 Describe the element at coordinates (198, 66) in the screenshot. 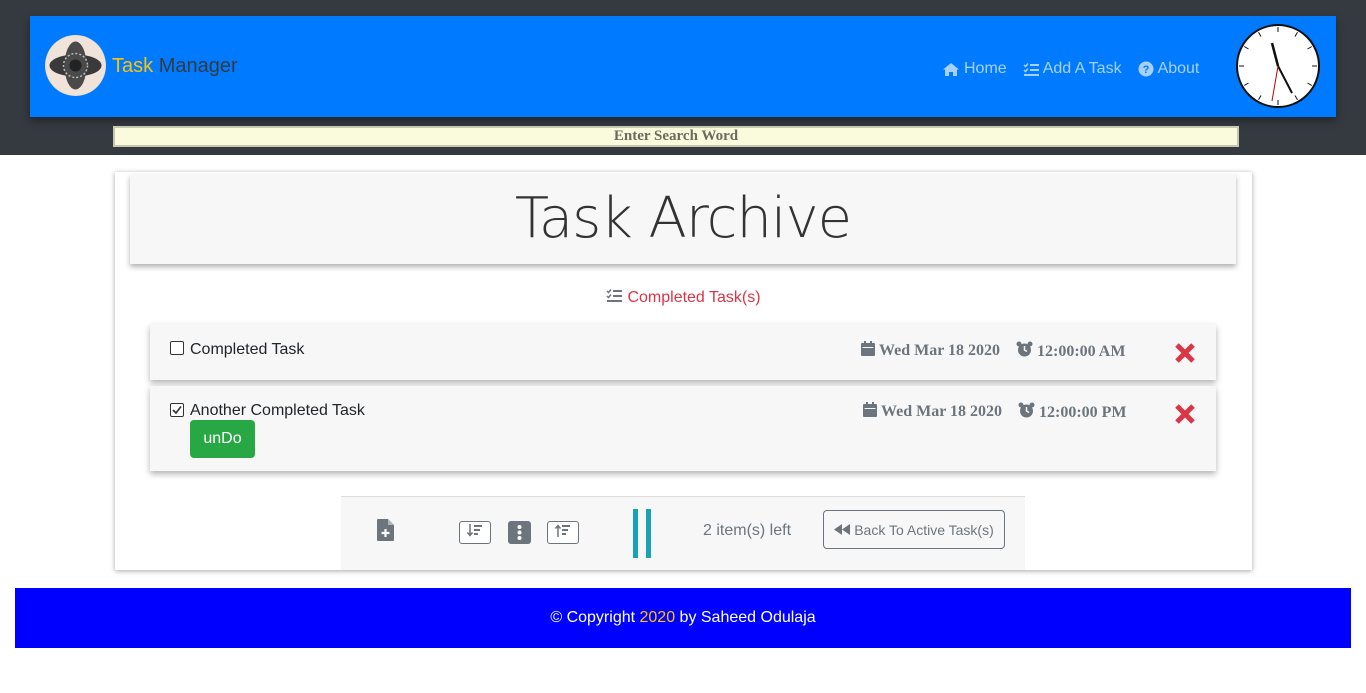

I see `brand-part2: Manager` at that location.